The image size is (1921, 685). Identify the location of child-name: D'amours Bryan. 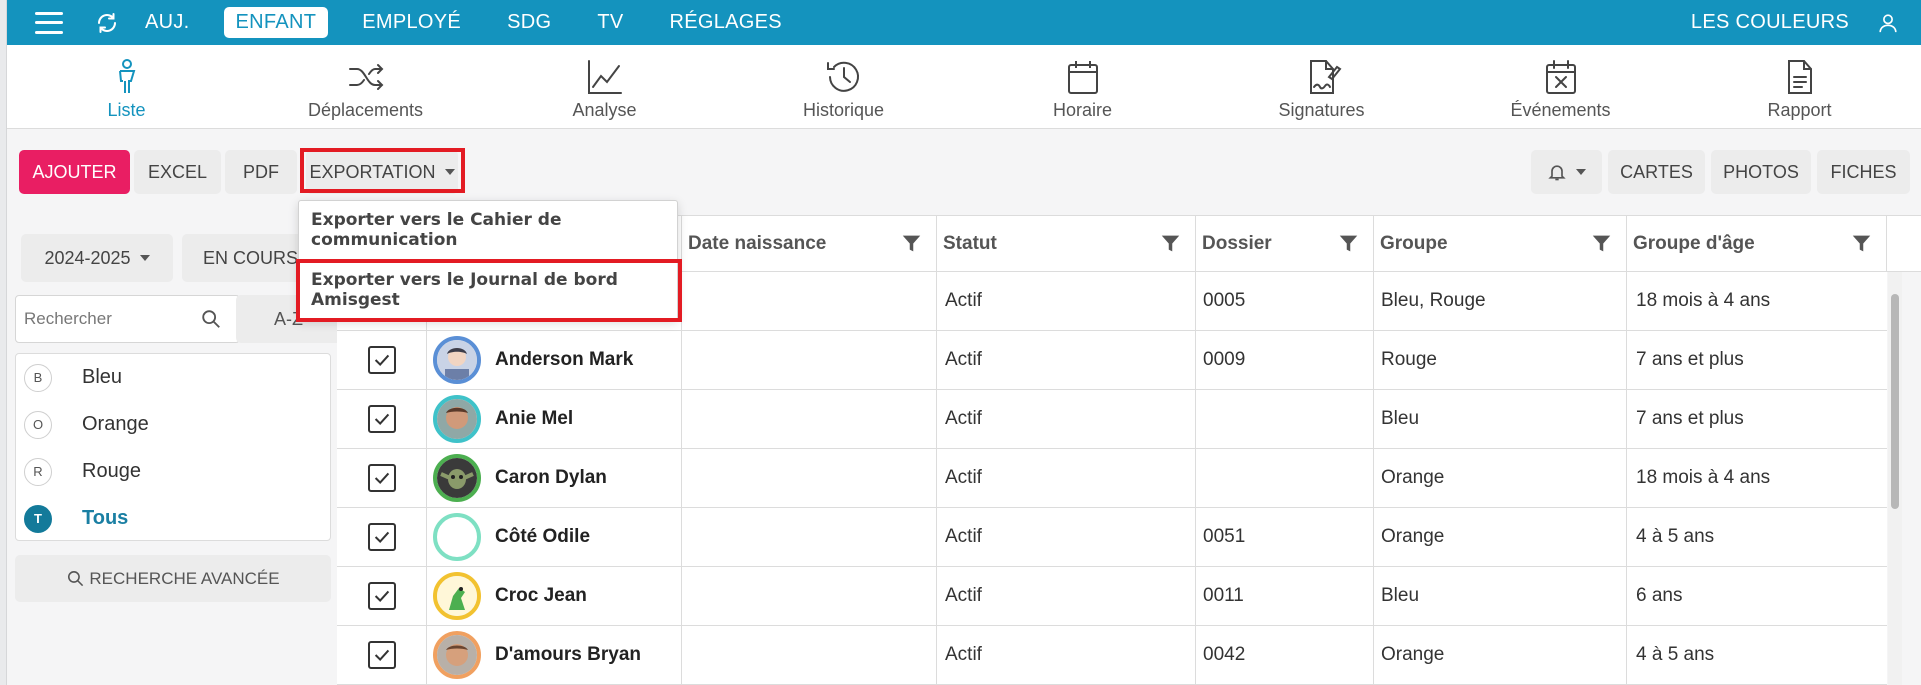
(568, 654).